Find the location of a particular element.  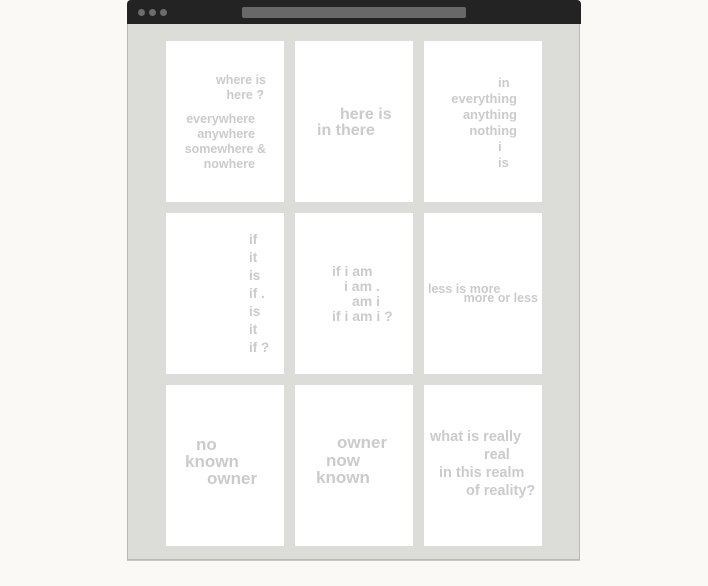

poem-line: real is located at coordinates (497, 455).